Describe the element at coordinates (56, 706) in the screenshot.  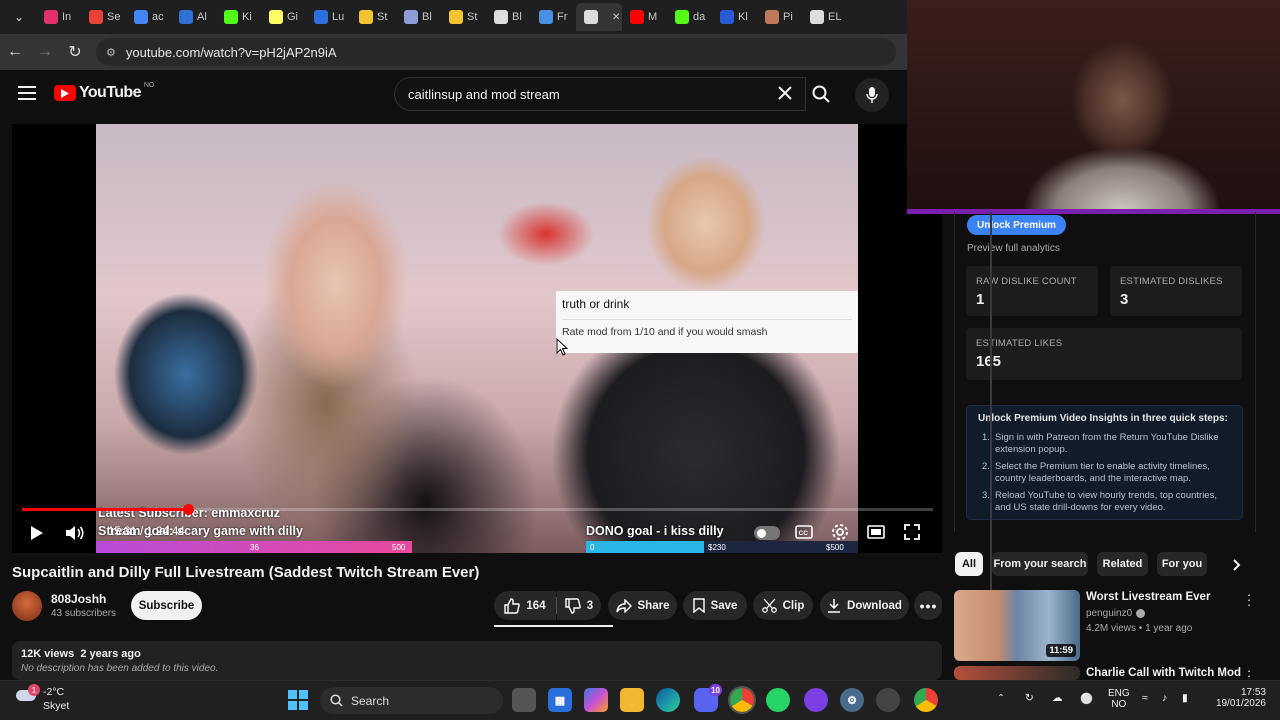
I see `weather-condition: Skyet` at that location.